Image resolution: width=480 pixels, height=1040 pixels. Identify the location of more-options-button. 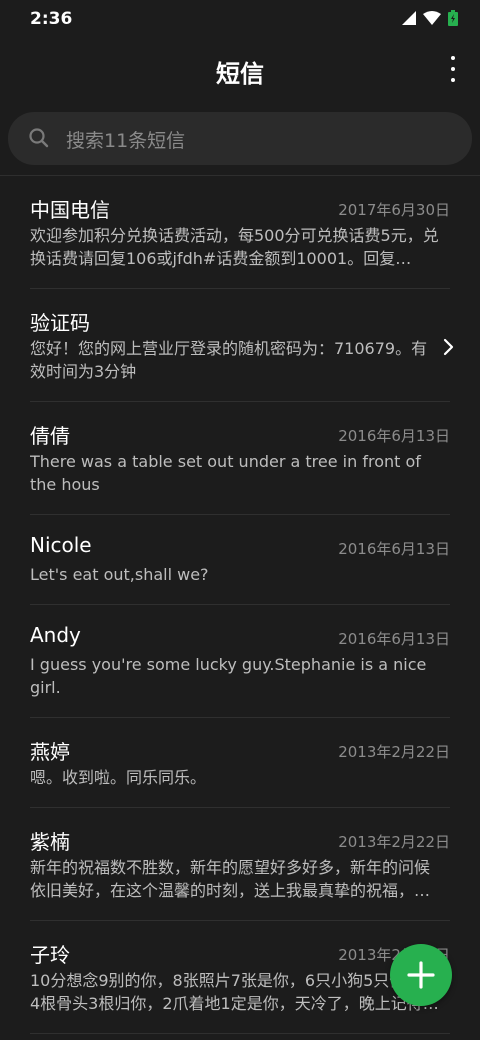
(453, 69).